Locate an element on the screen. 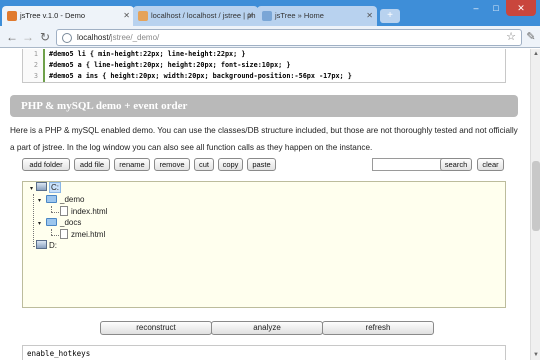 This screenshot has width=540, height=360. log-window: enable_hotkeys is located at coordinates (264, 352).